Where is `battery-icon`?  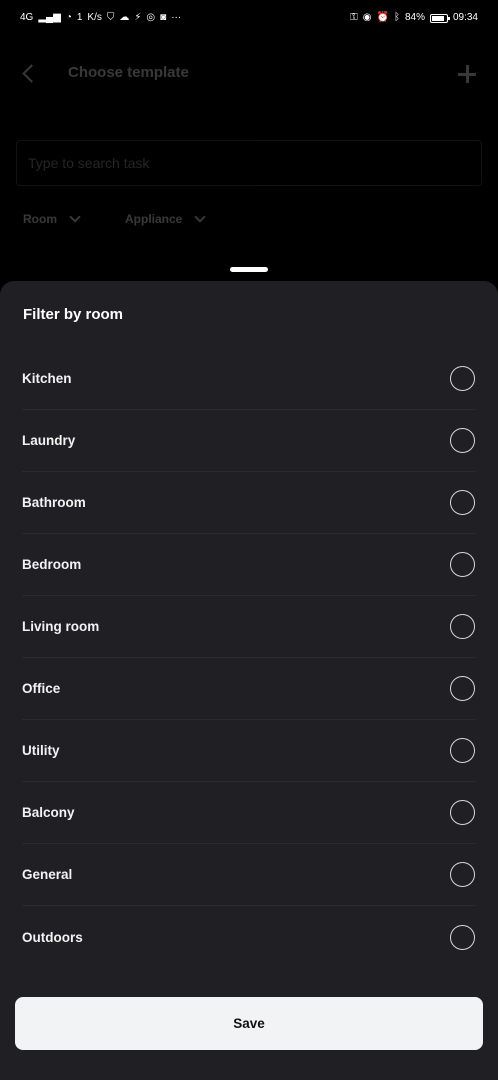
battery-icon is located at coordinates (439, 18).